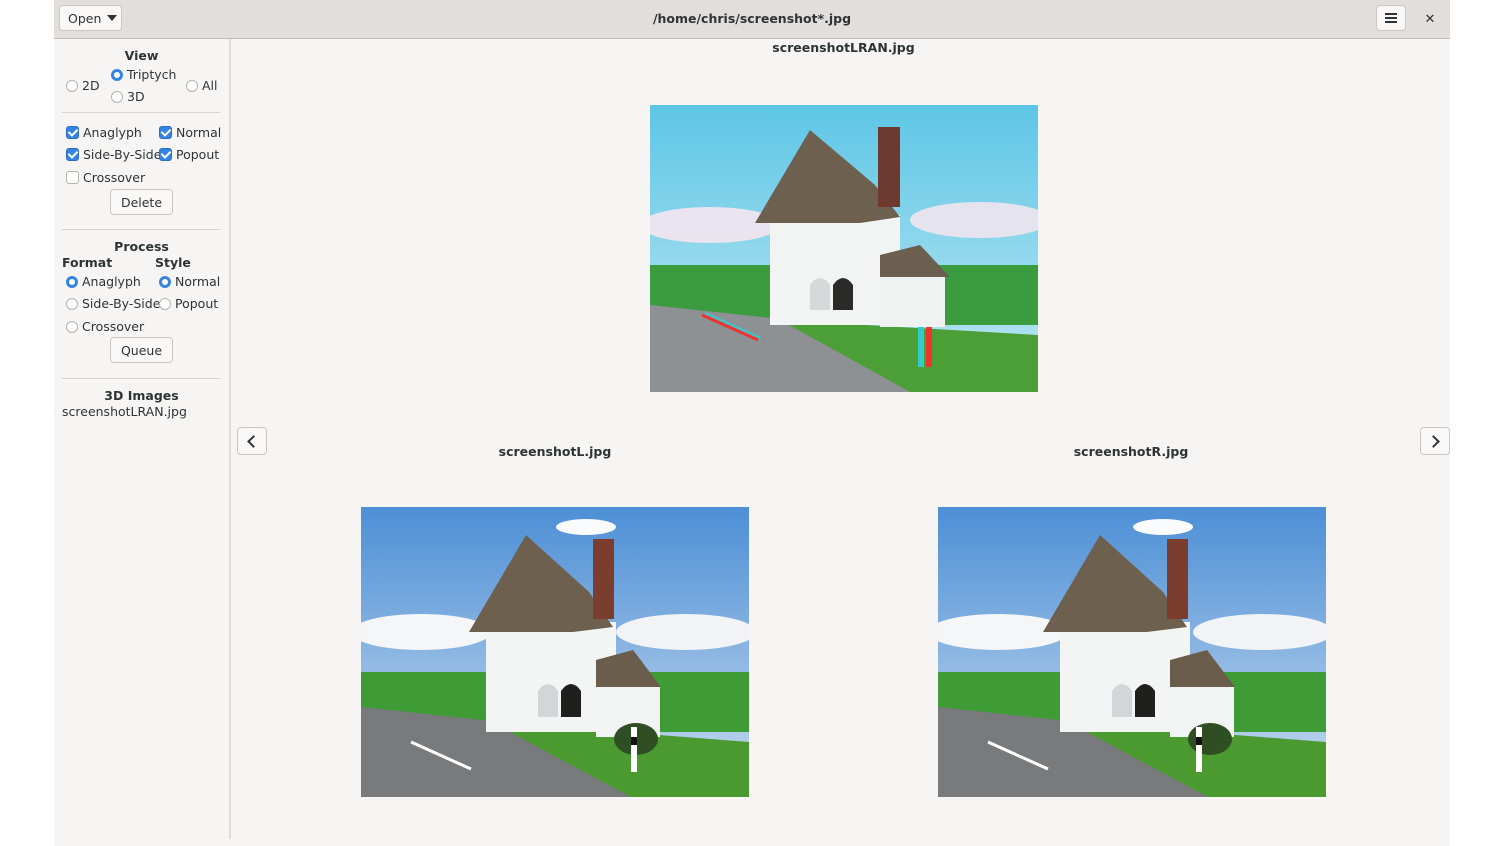 This screenshot has width=1504, height=846. I want to click on format-radio-crossover: Crossover, so click(105, 326).